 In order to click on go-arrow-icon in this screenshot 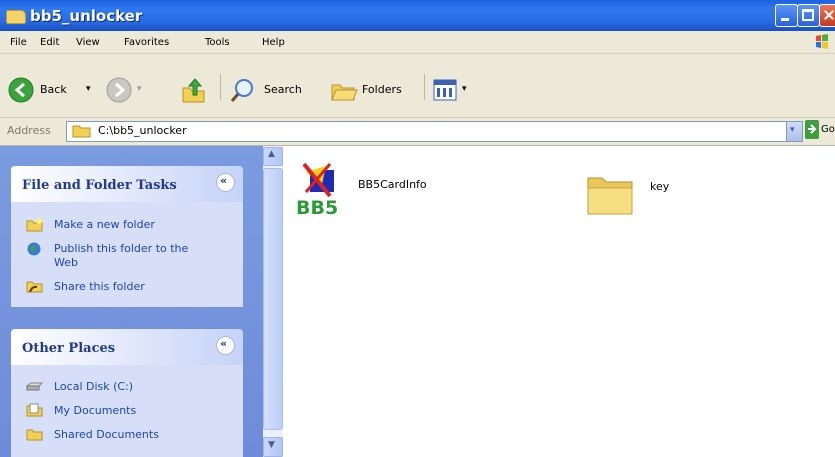, I will do `click(812, 129)`.